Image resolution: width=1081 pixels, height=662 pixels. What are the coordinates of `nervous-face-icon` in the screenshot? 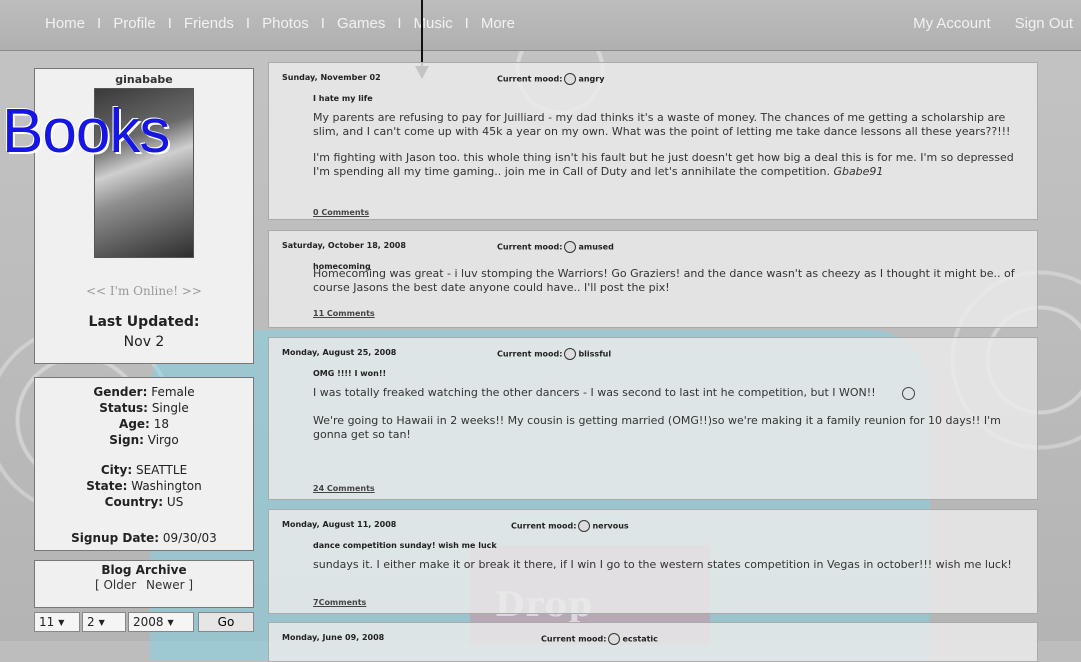 It's located at (584, 526).